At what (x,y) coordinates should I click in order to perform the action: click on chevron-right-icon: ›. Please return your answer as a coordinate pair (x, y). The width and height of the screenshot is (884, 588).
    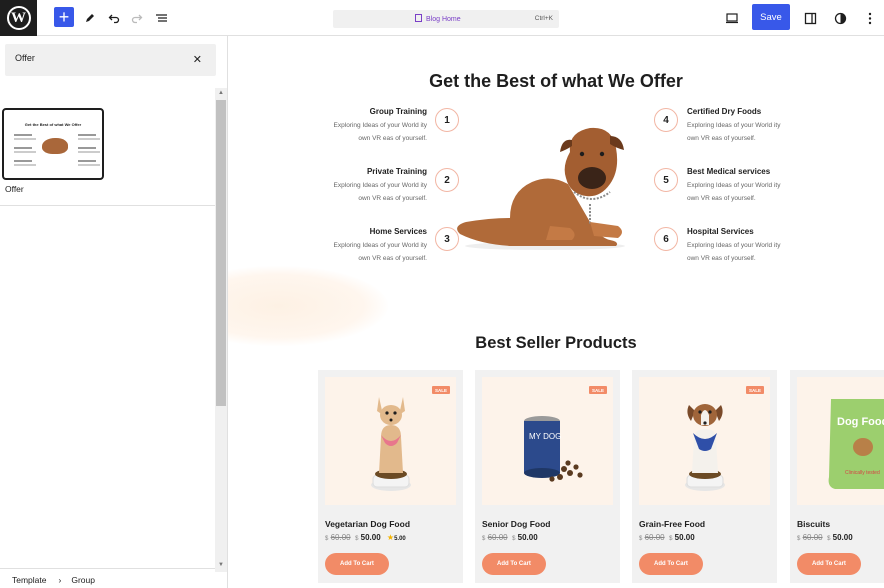
    Looking at the image, I should click on (60, 580).